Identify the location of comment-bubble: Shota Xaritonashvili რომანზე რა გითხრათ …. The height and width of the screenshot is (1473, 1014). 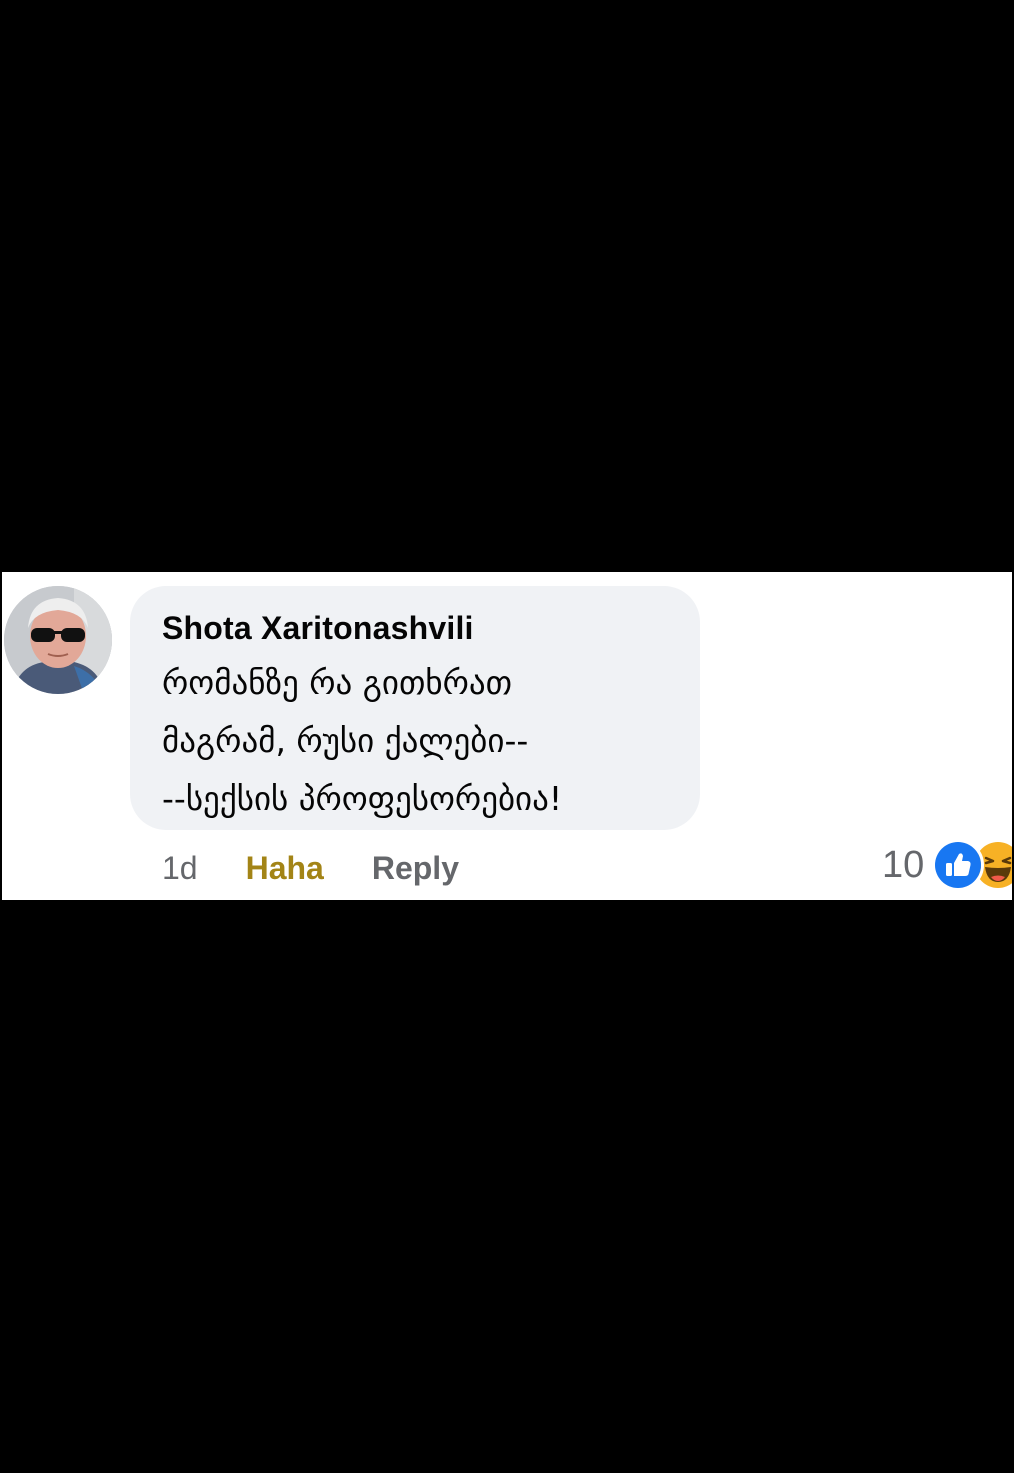
(415, 708).